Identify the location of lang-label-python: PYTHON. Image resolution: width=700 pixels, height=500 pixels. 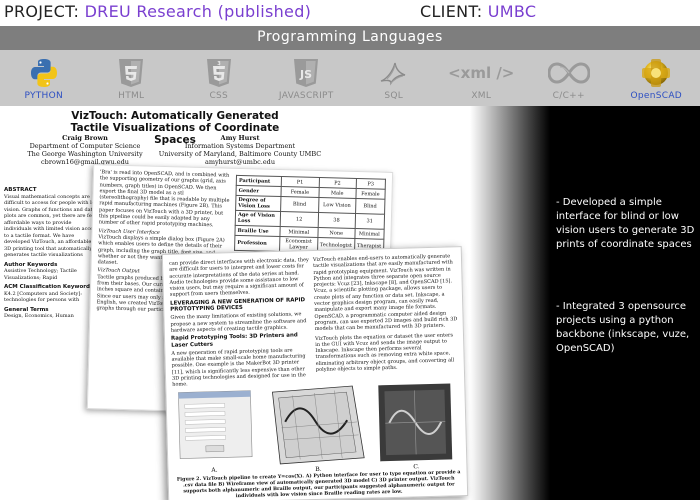
(44, 96).